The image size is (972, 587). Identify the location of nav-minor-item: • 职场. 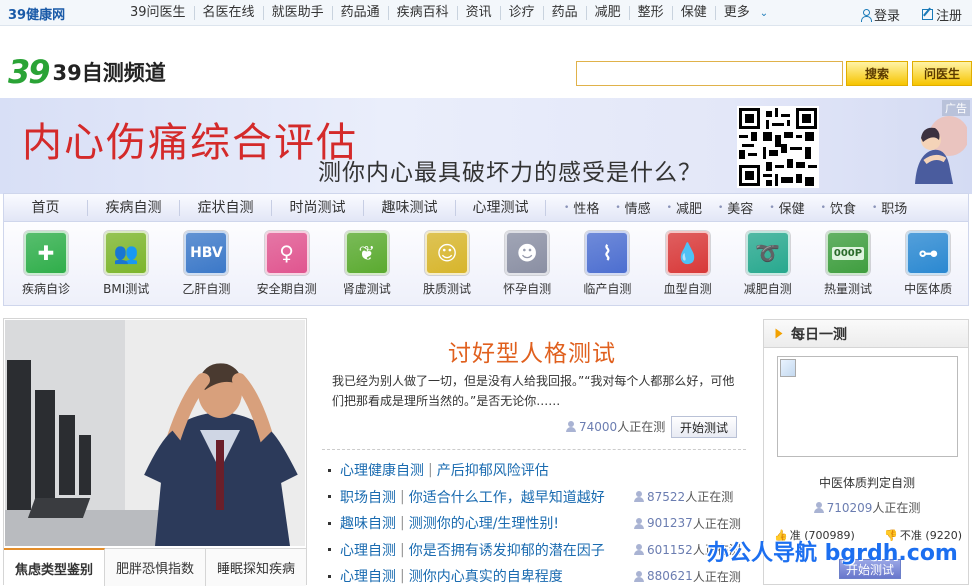
(889, 207).